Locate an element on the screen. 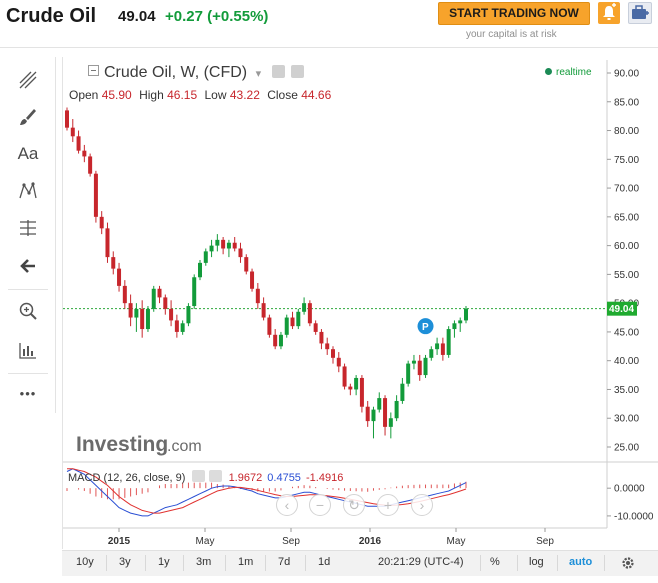 The height and width of the screenshot is (583, 658). price-tick-label: 60.00 is located at coordinates (626, 246).